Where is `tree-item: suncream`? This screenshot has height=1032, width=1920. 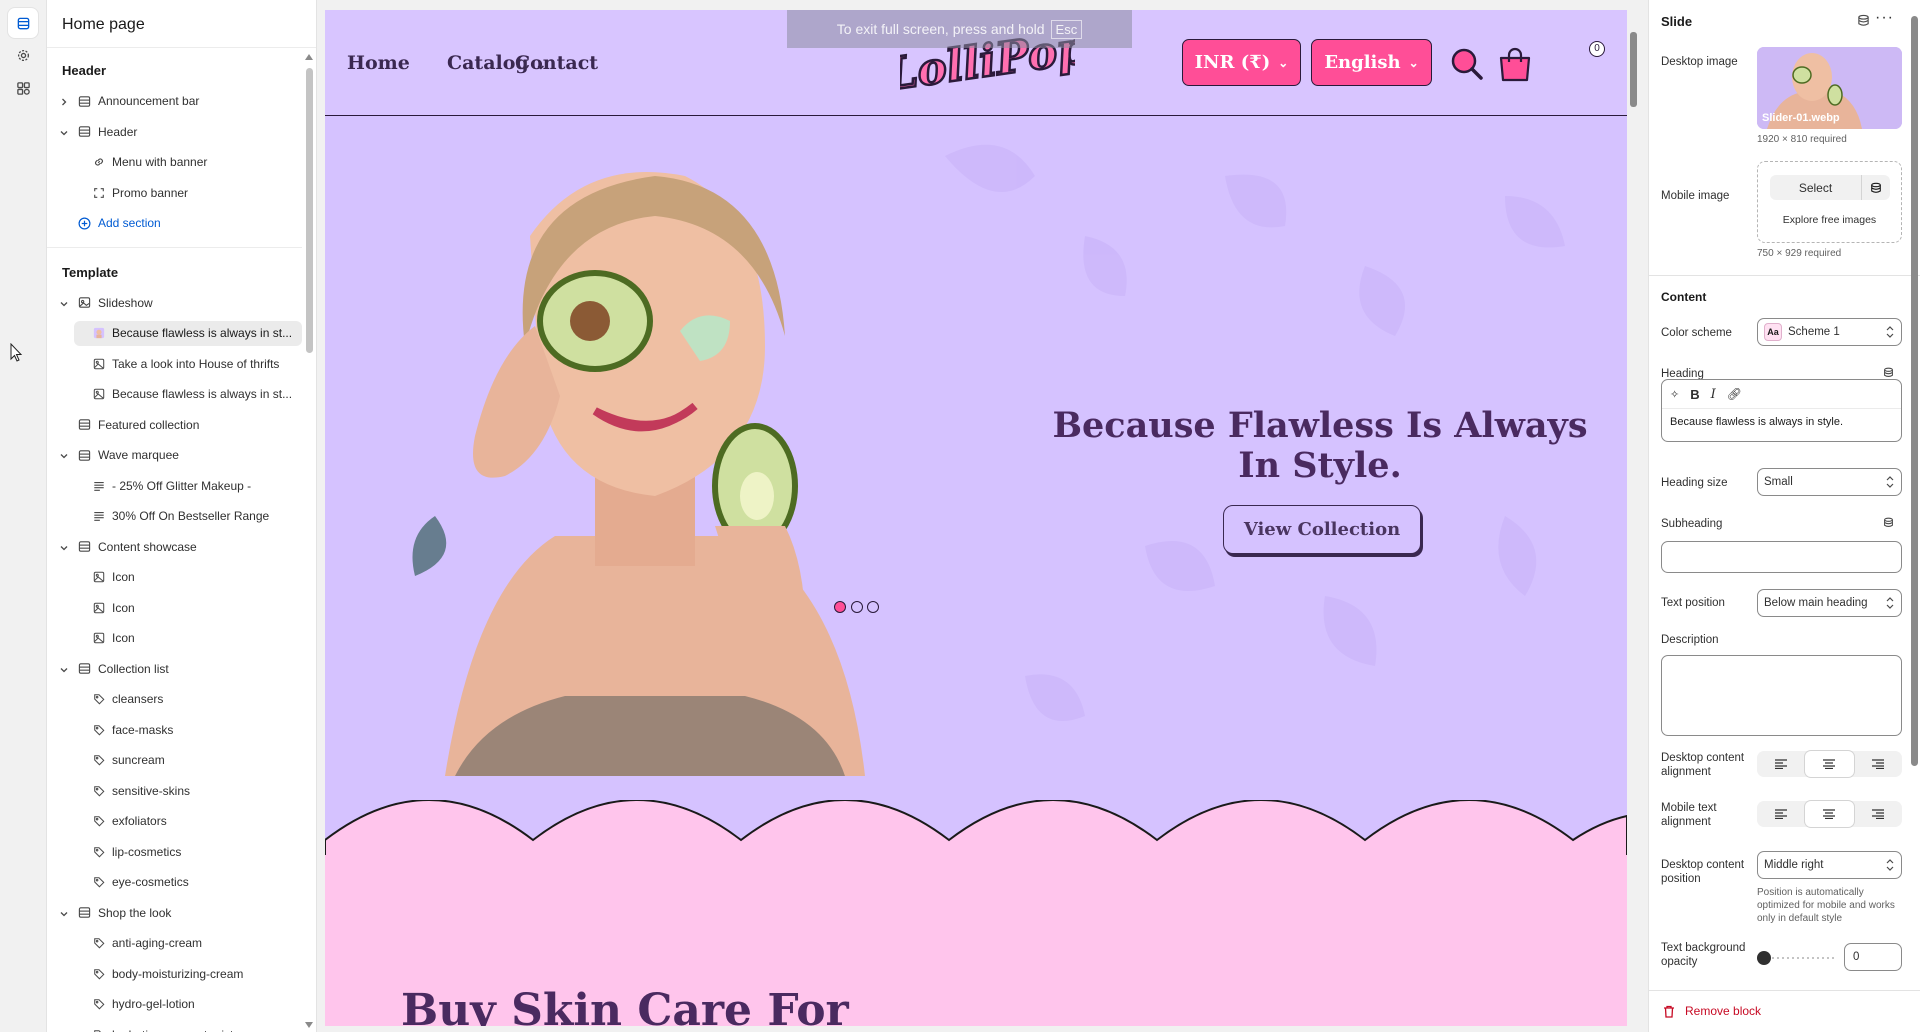 tree-item: suncream is located at coordinates (174, 760).